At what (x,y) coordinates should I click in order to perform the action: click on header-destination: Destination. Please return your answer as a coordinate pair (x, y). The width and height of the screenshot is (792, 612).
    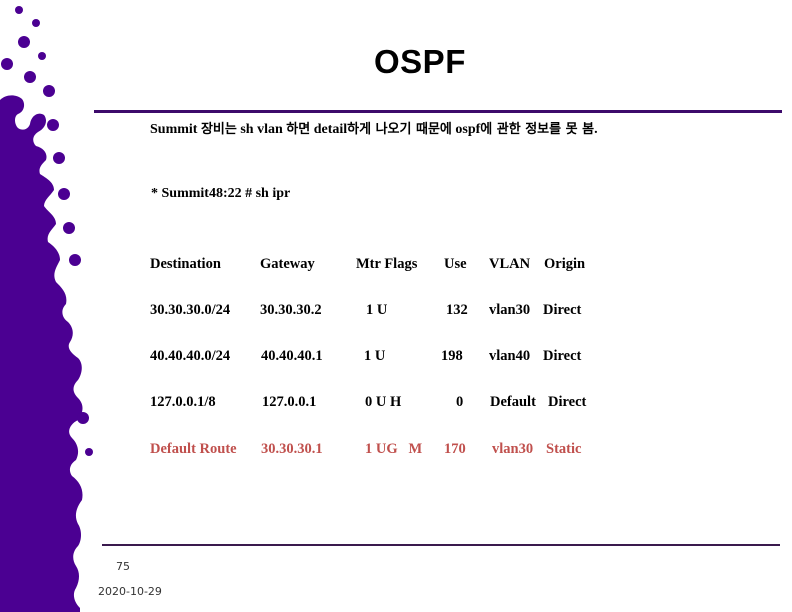
    Looking at the image, I should click on (185, 264).